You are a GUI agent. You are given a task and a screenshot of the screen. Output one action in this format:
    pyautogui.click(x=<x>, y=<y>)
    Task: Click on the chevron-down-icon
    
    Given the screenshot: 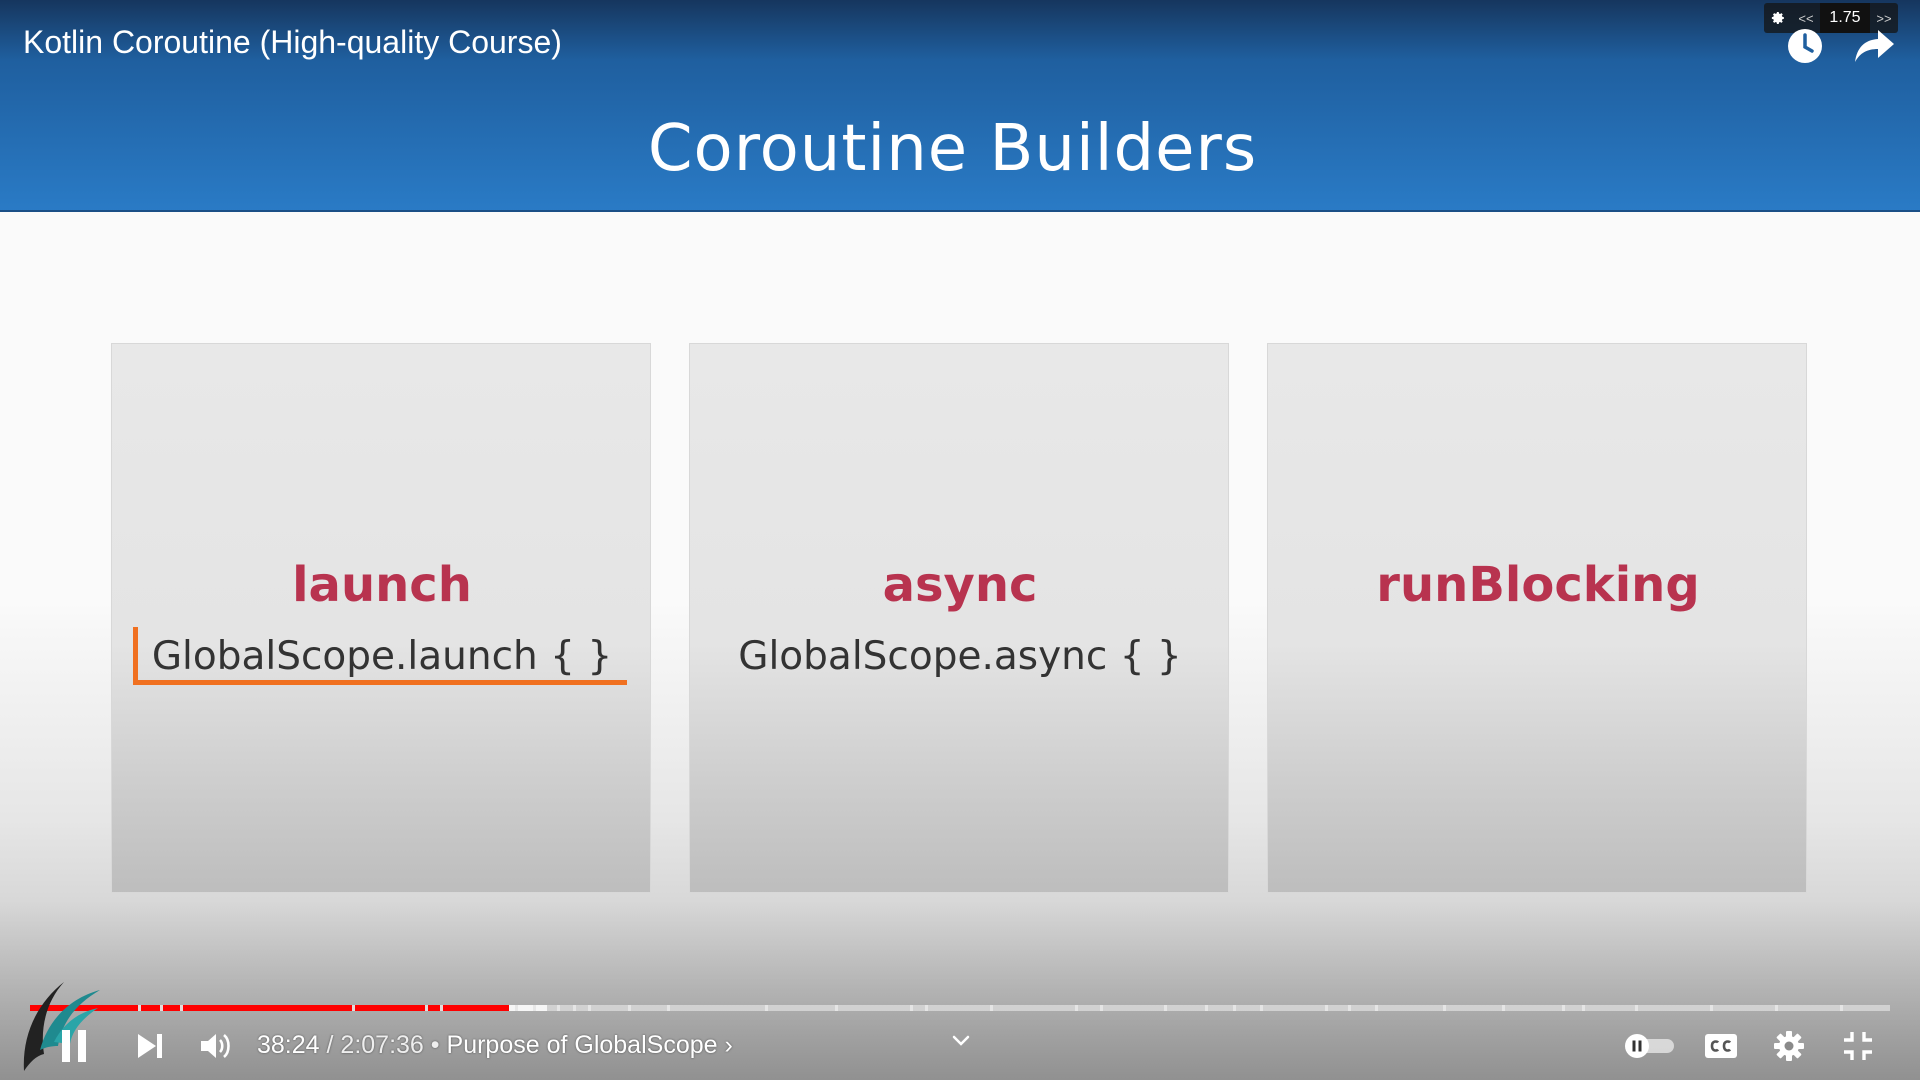 What is the action you would take?
    pyautogui.click(x=961, y=1041)
    